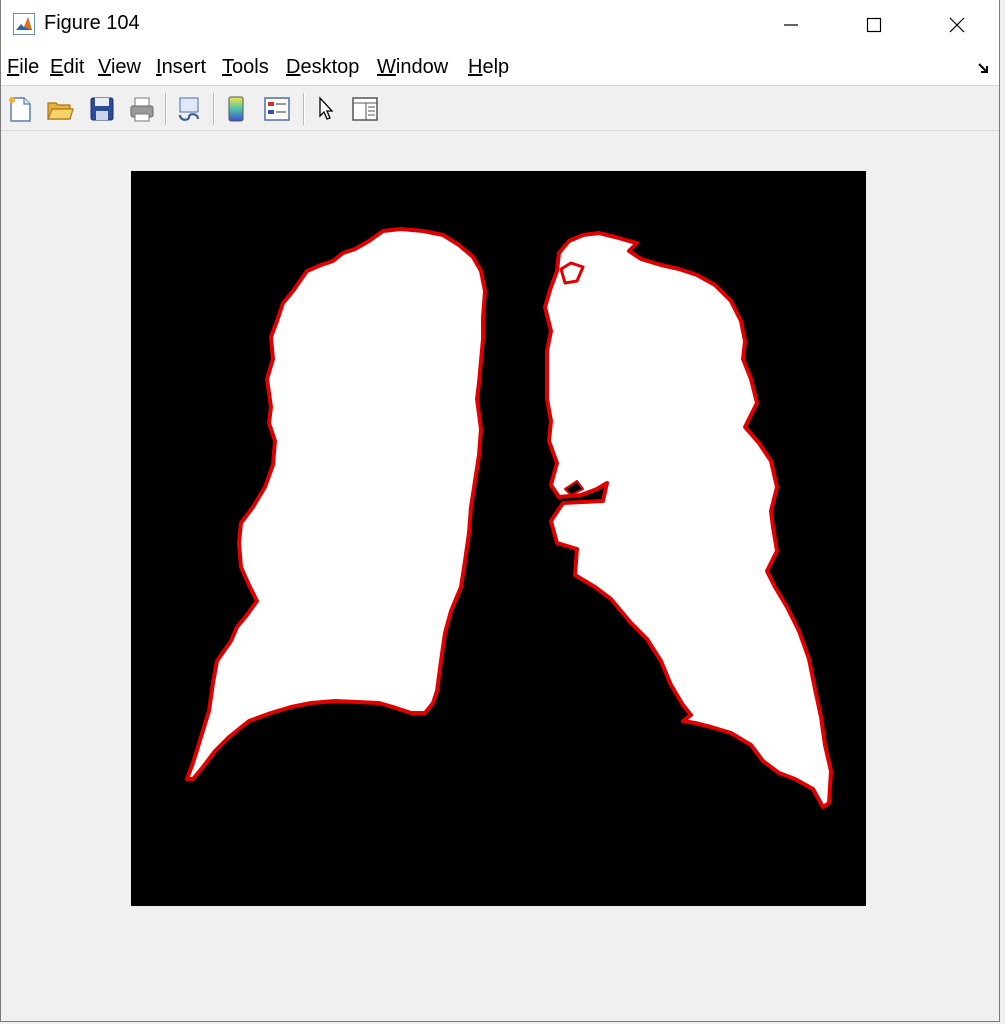 Image resolution: width=1005 pixels, height=1024 pixels. What do you see at coordinates (119, 67) in the screenshot?
I see `menu-view: View` at bounding box center [119, 67].